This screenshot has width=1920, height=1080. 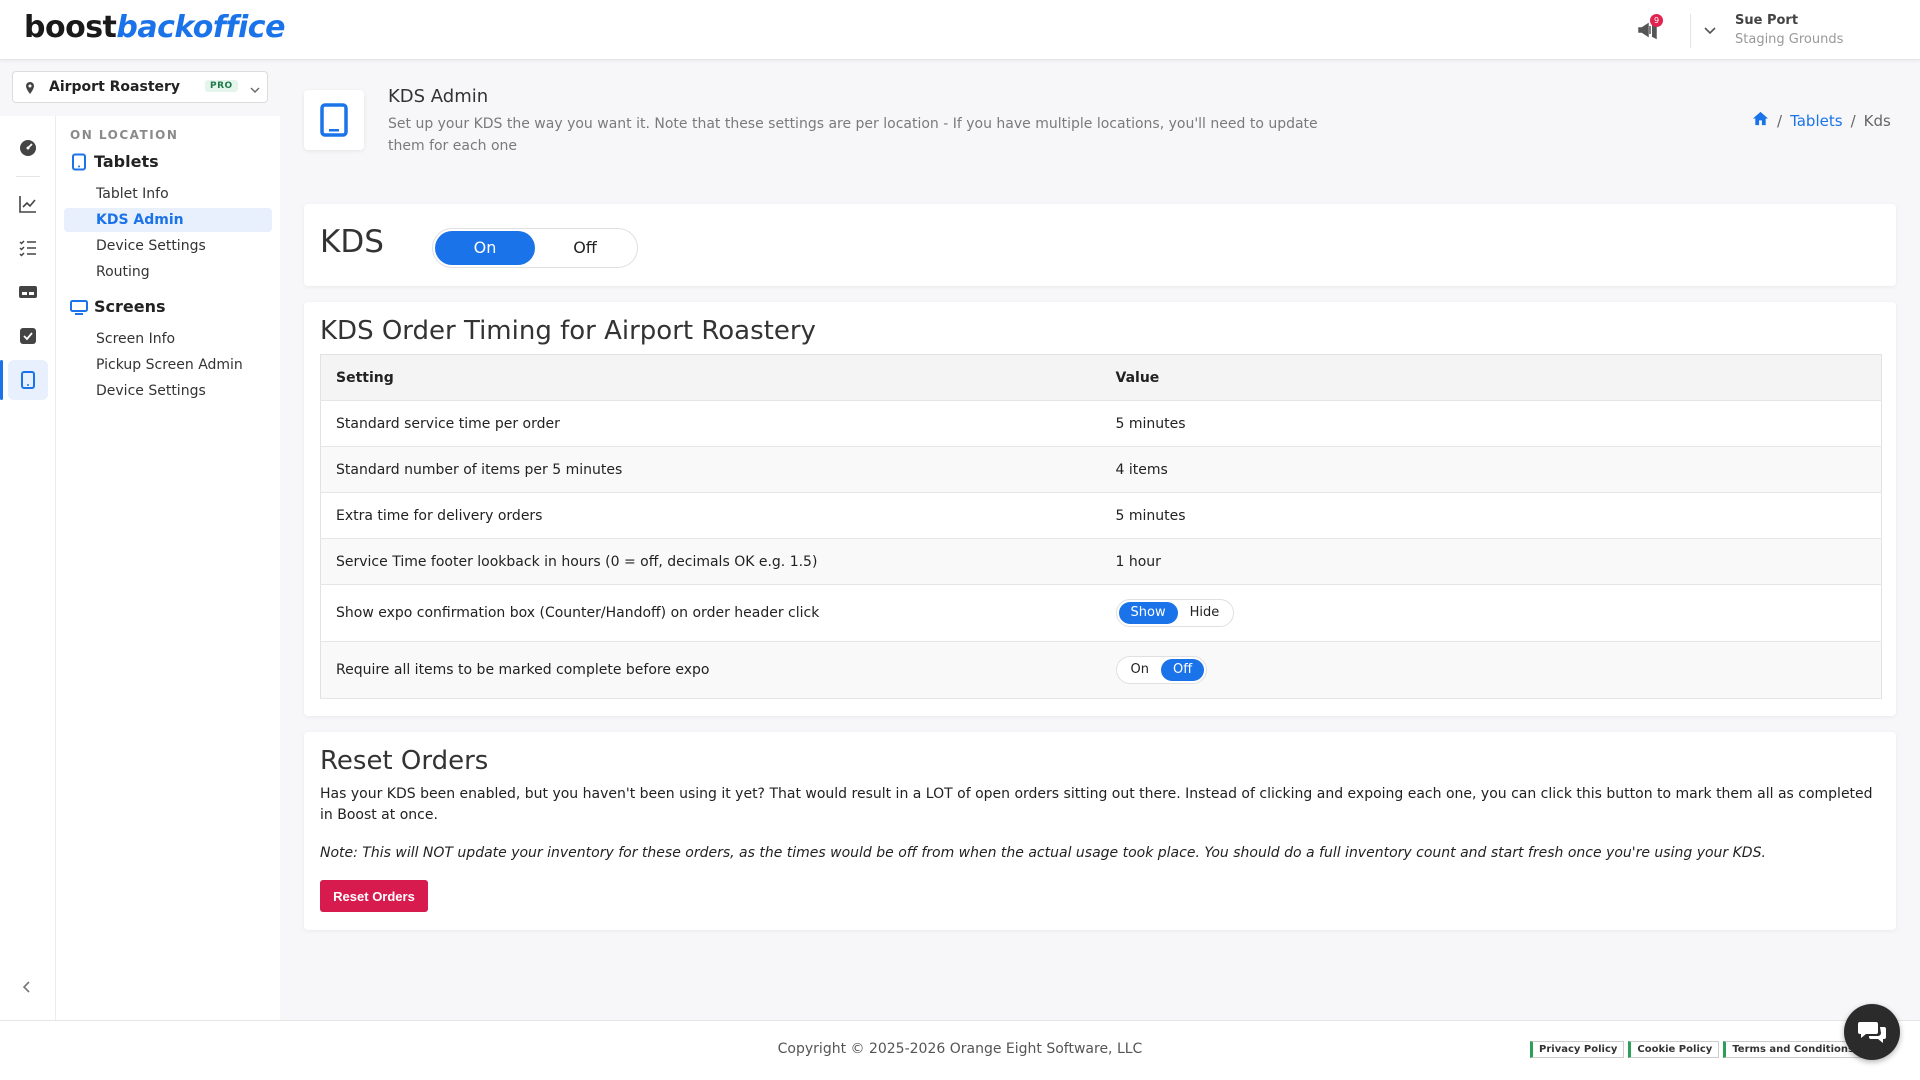 What do you see at coordinates (1205, 613) in the screenshot?
I see `expo-hide-option: Hide` at bounding box center [1205, 613].